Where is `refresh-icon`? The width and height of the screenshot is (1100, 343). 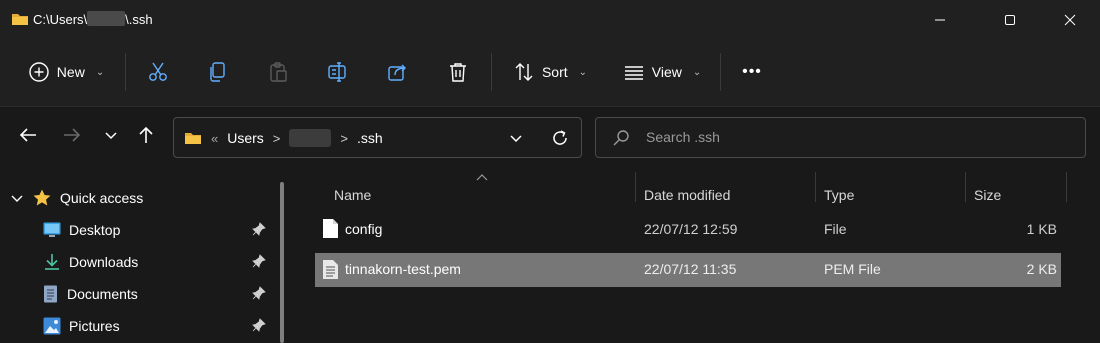
refresh-icon is located at coordinates (560, 137).